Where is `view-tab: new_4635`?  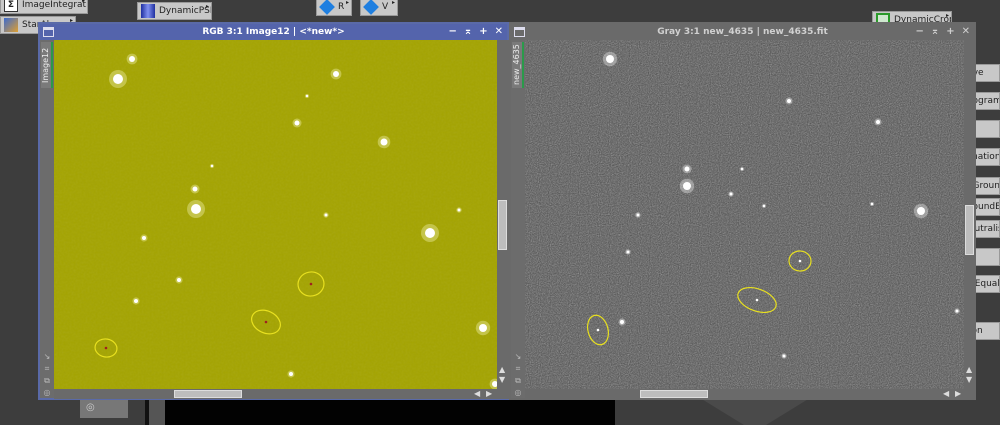 view-tab: new_4635 is located at coordinates (518, 65).